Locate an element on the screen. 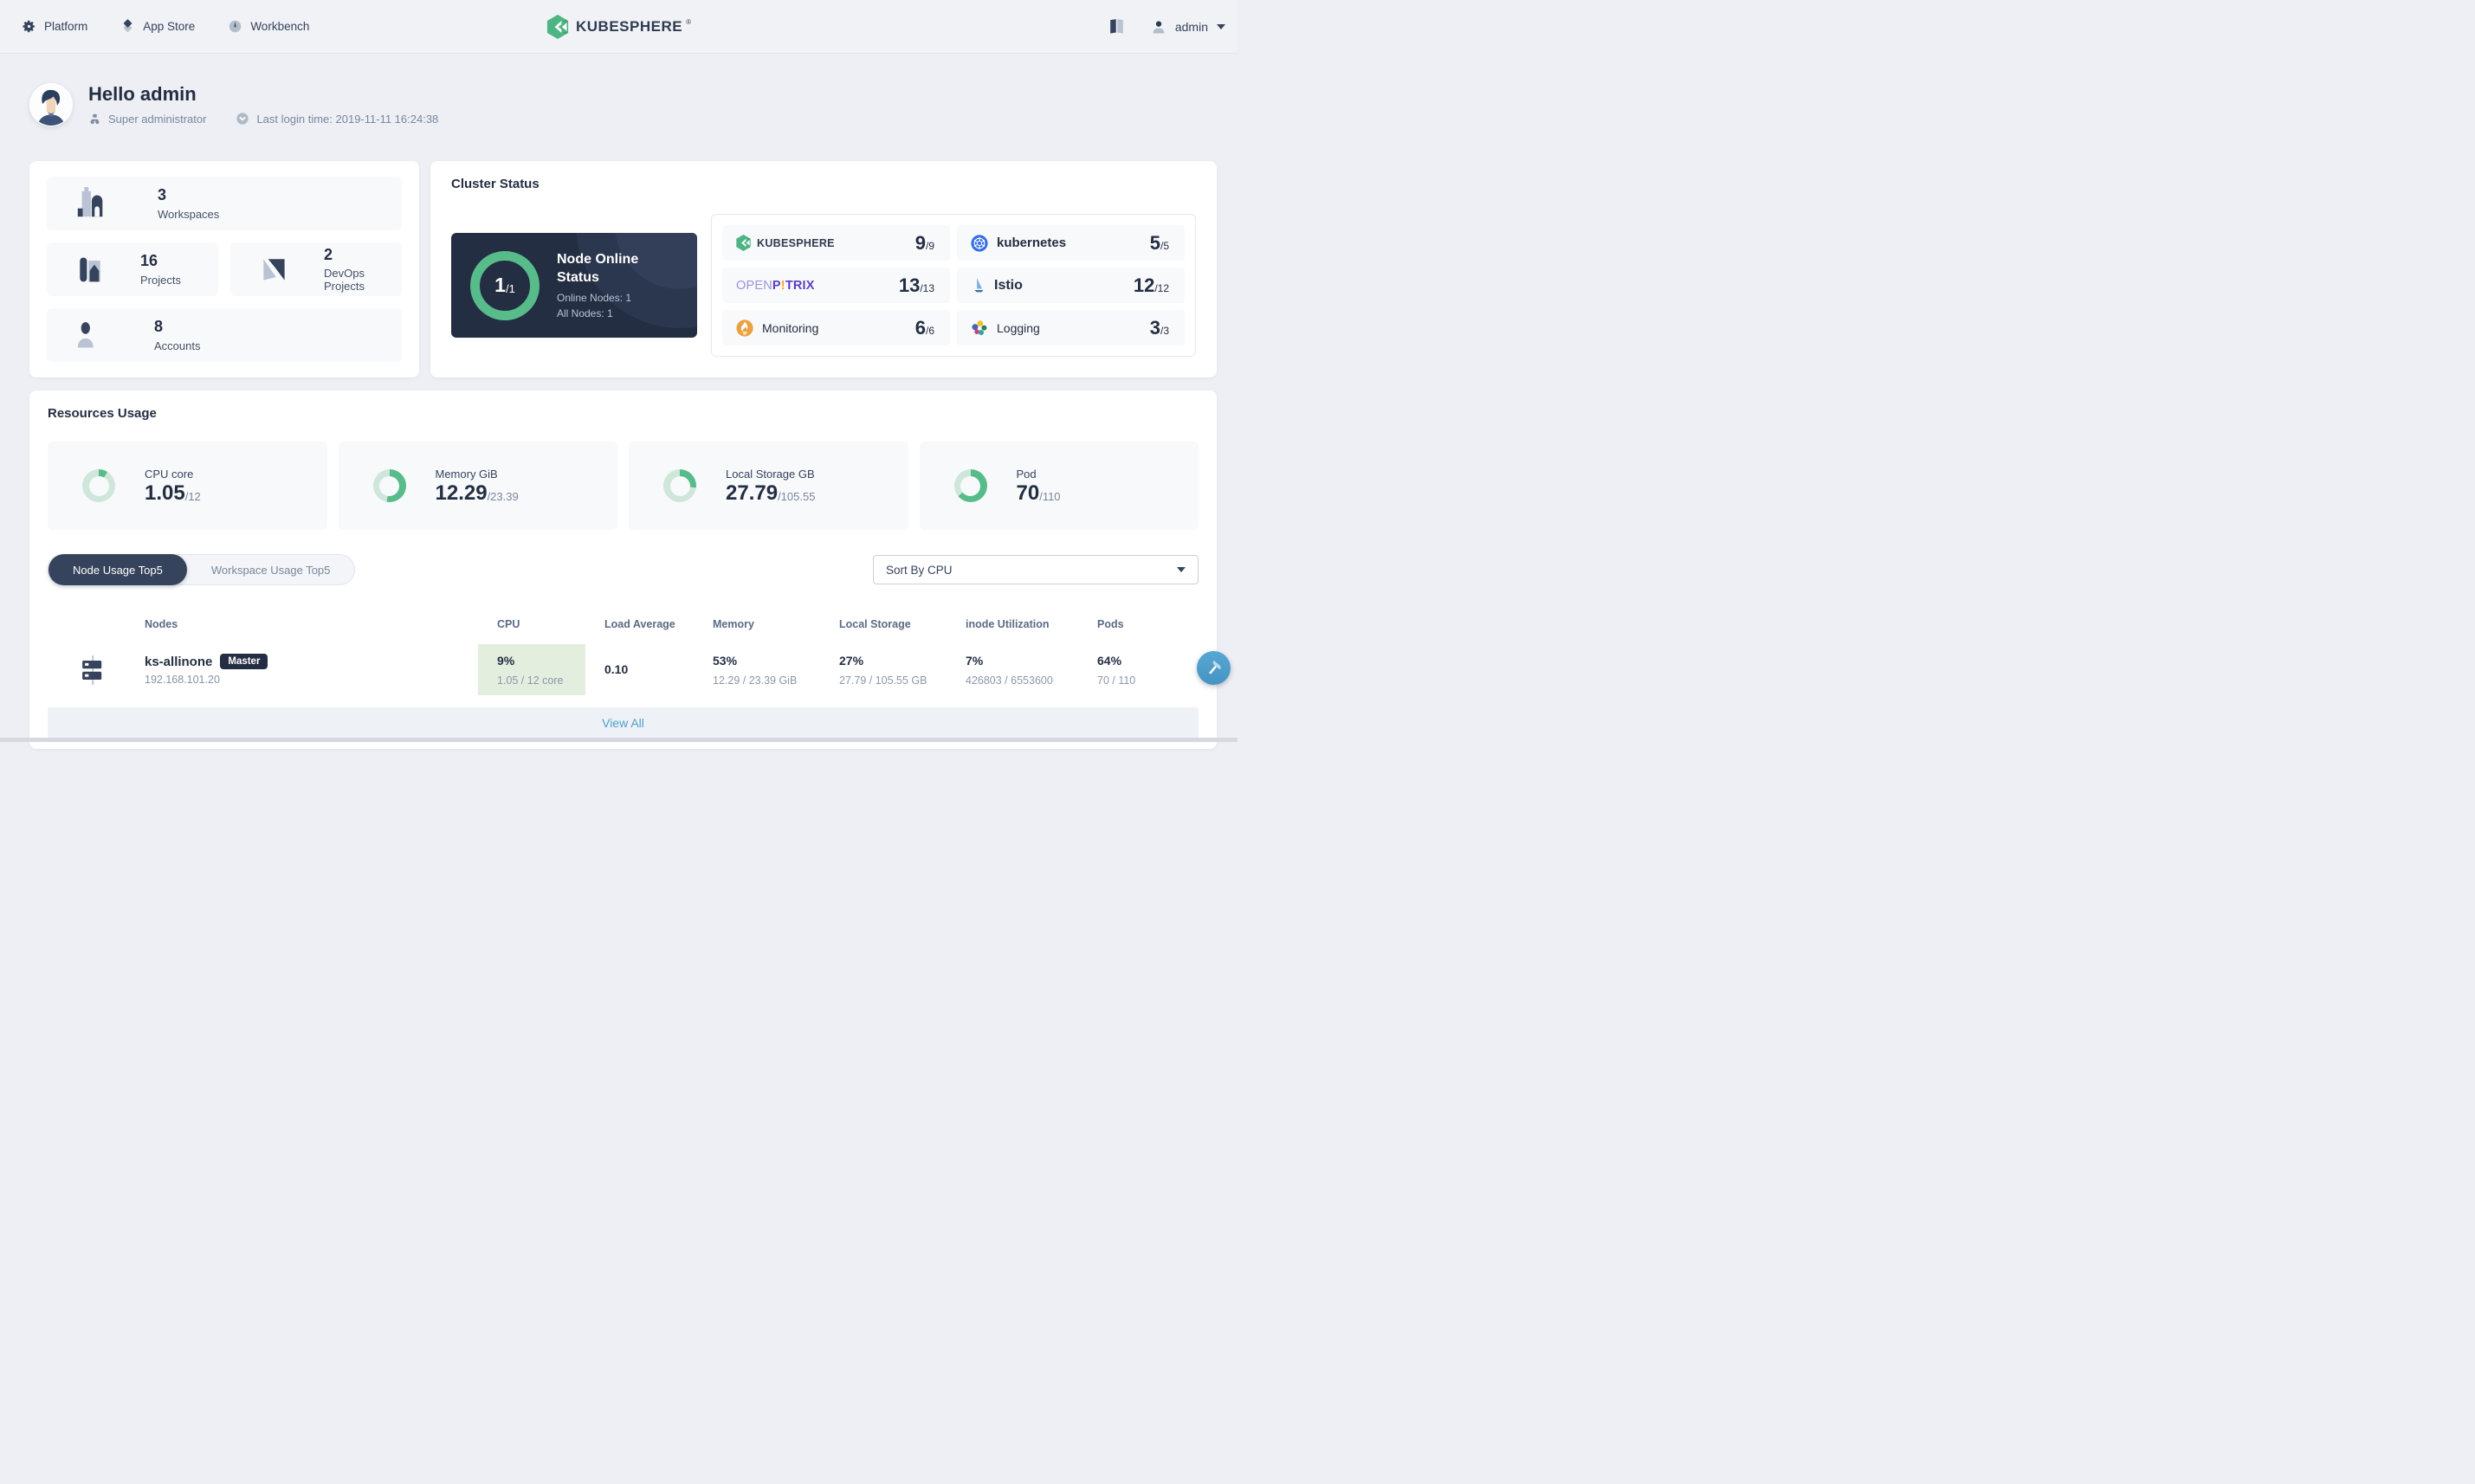 This screenshot has width=2475, height=1484. role-goggles-icon is located at coordinates (95, 119).